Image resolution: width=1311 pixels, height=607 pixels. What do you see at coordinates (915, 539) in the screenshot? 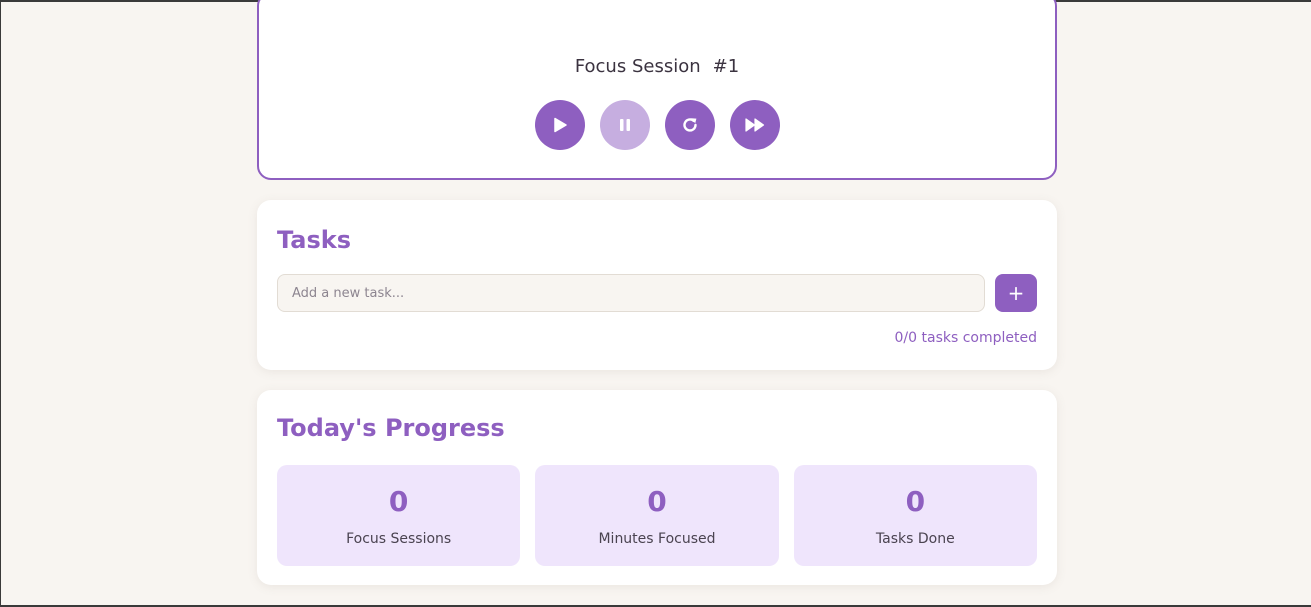
I see `stat-label: Tasks Done` at bounding box center [915, 539].